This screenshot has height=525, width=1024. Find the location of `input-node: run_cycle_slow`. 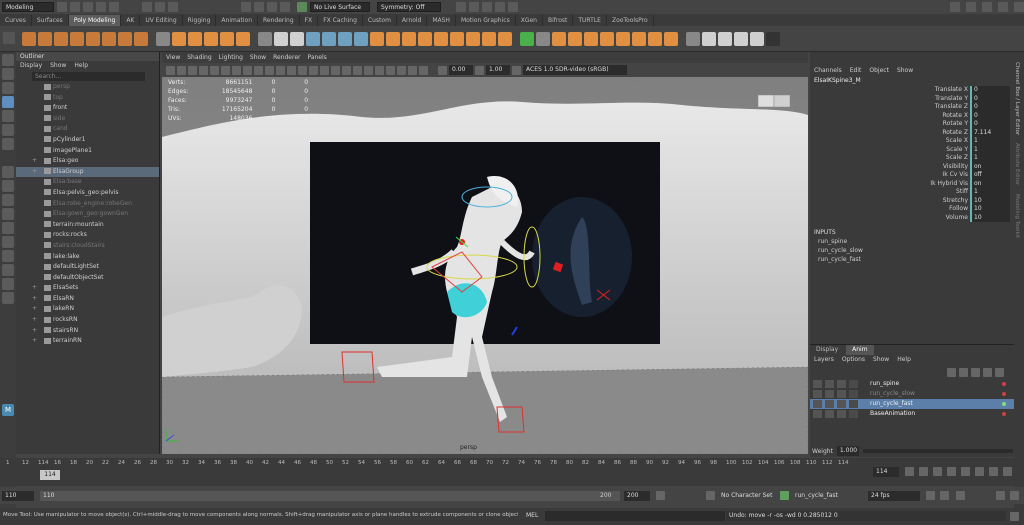

input-node: run_cycle_slow is located at coordinates (912, 250).